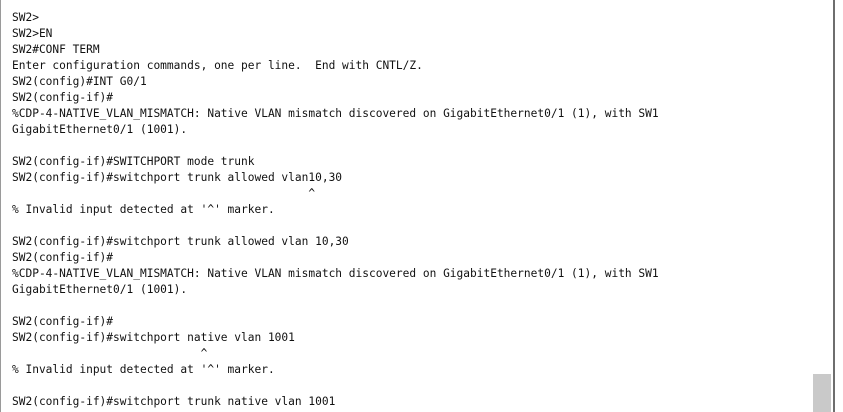 Image resolution: width=843 pixels, height=412 pixels. What do you see at coordinates (32, 33) in the screenshot?
I see `terminal-line: SW2>EN` at bounding box center [32, 33].